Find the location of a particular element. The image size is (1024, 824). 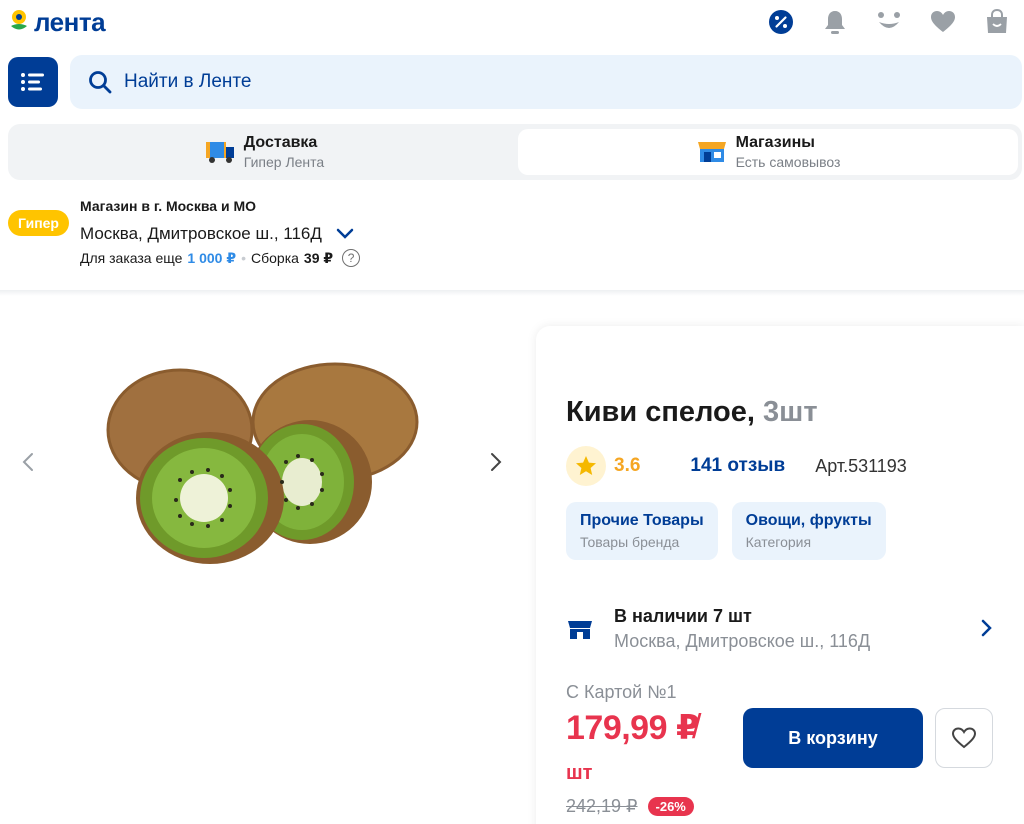

current-price: 179,99 ₽ is located at coordinates (633, 728).